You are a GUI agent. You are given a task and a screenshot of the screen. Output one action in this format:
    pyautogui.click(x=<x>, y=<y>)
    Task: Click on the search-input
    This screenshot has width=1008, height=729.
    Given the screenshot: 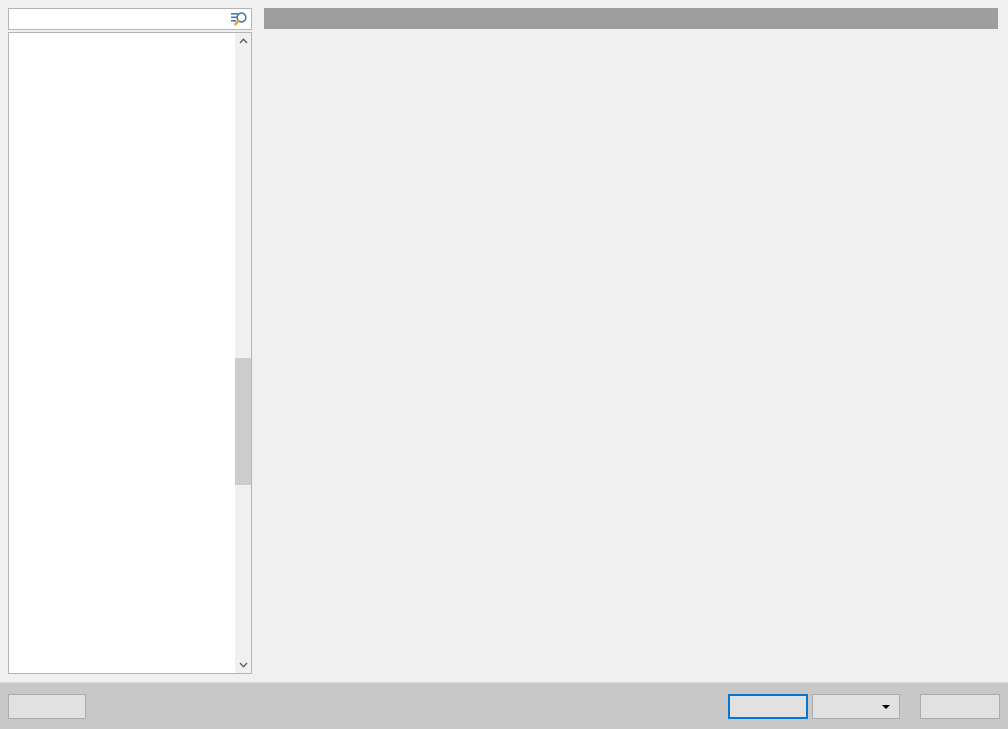 What is the action you would take?
    pyautogui.click(x=122, y=20)
    